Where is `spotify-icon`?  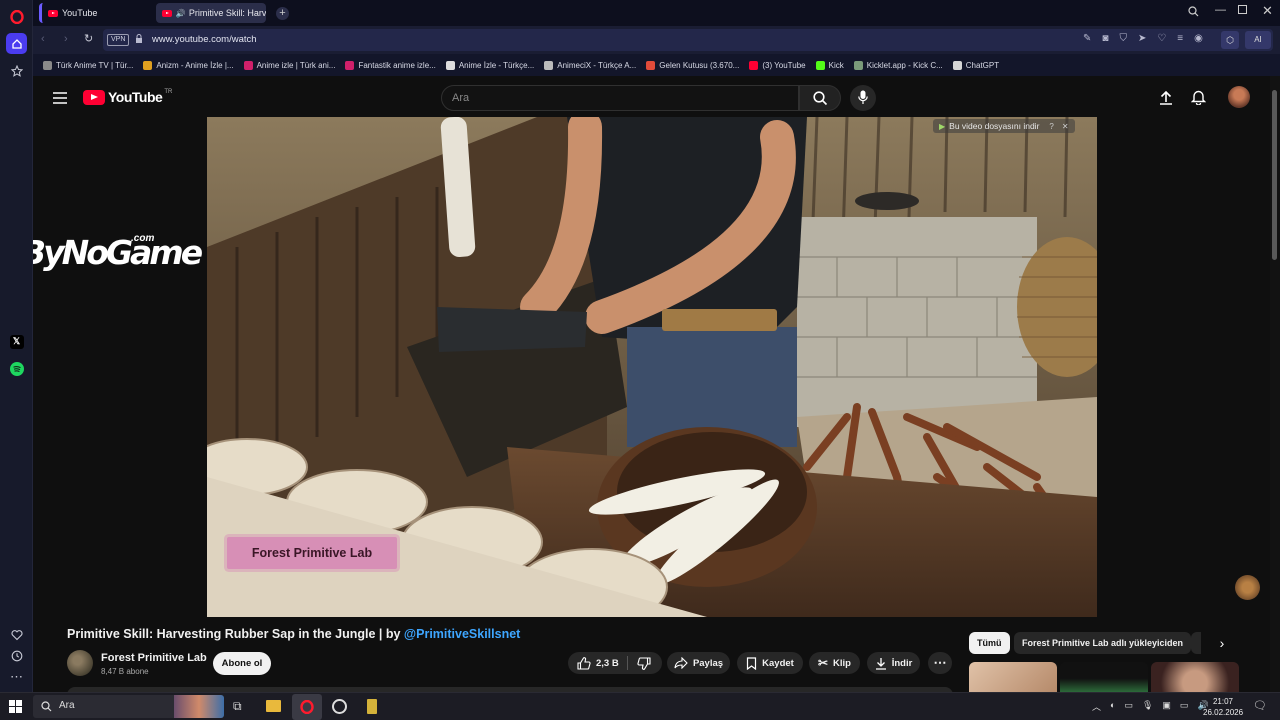 spotify-icon is located at coordinates (16, 368).